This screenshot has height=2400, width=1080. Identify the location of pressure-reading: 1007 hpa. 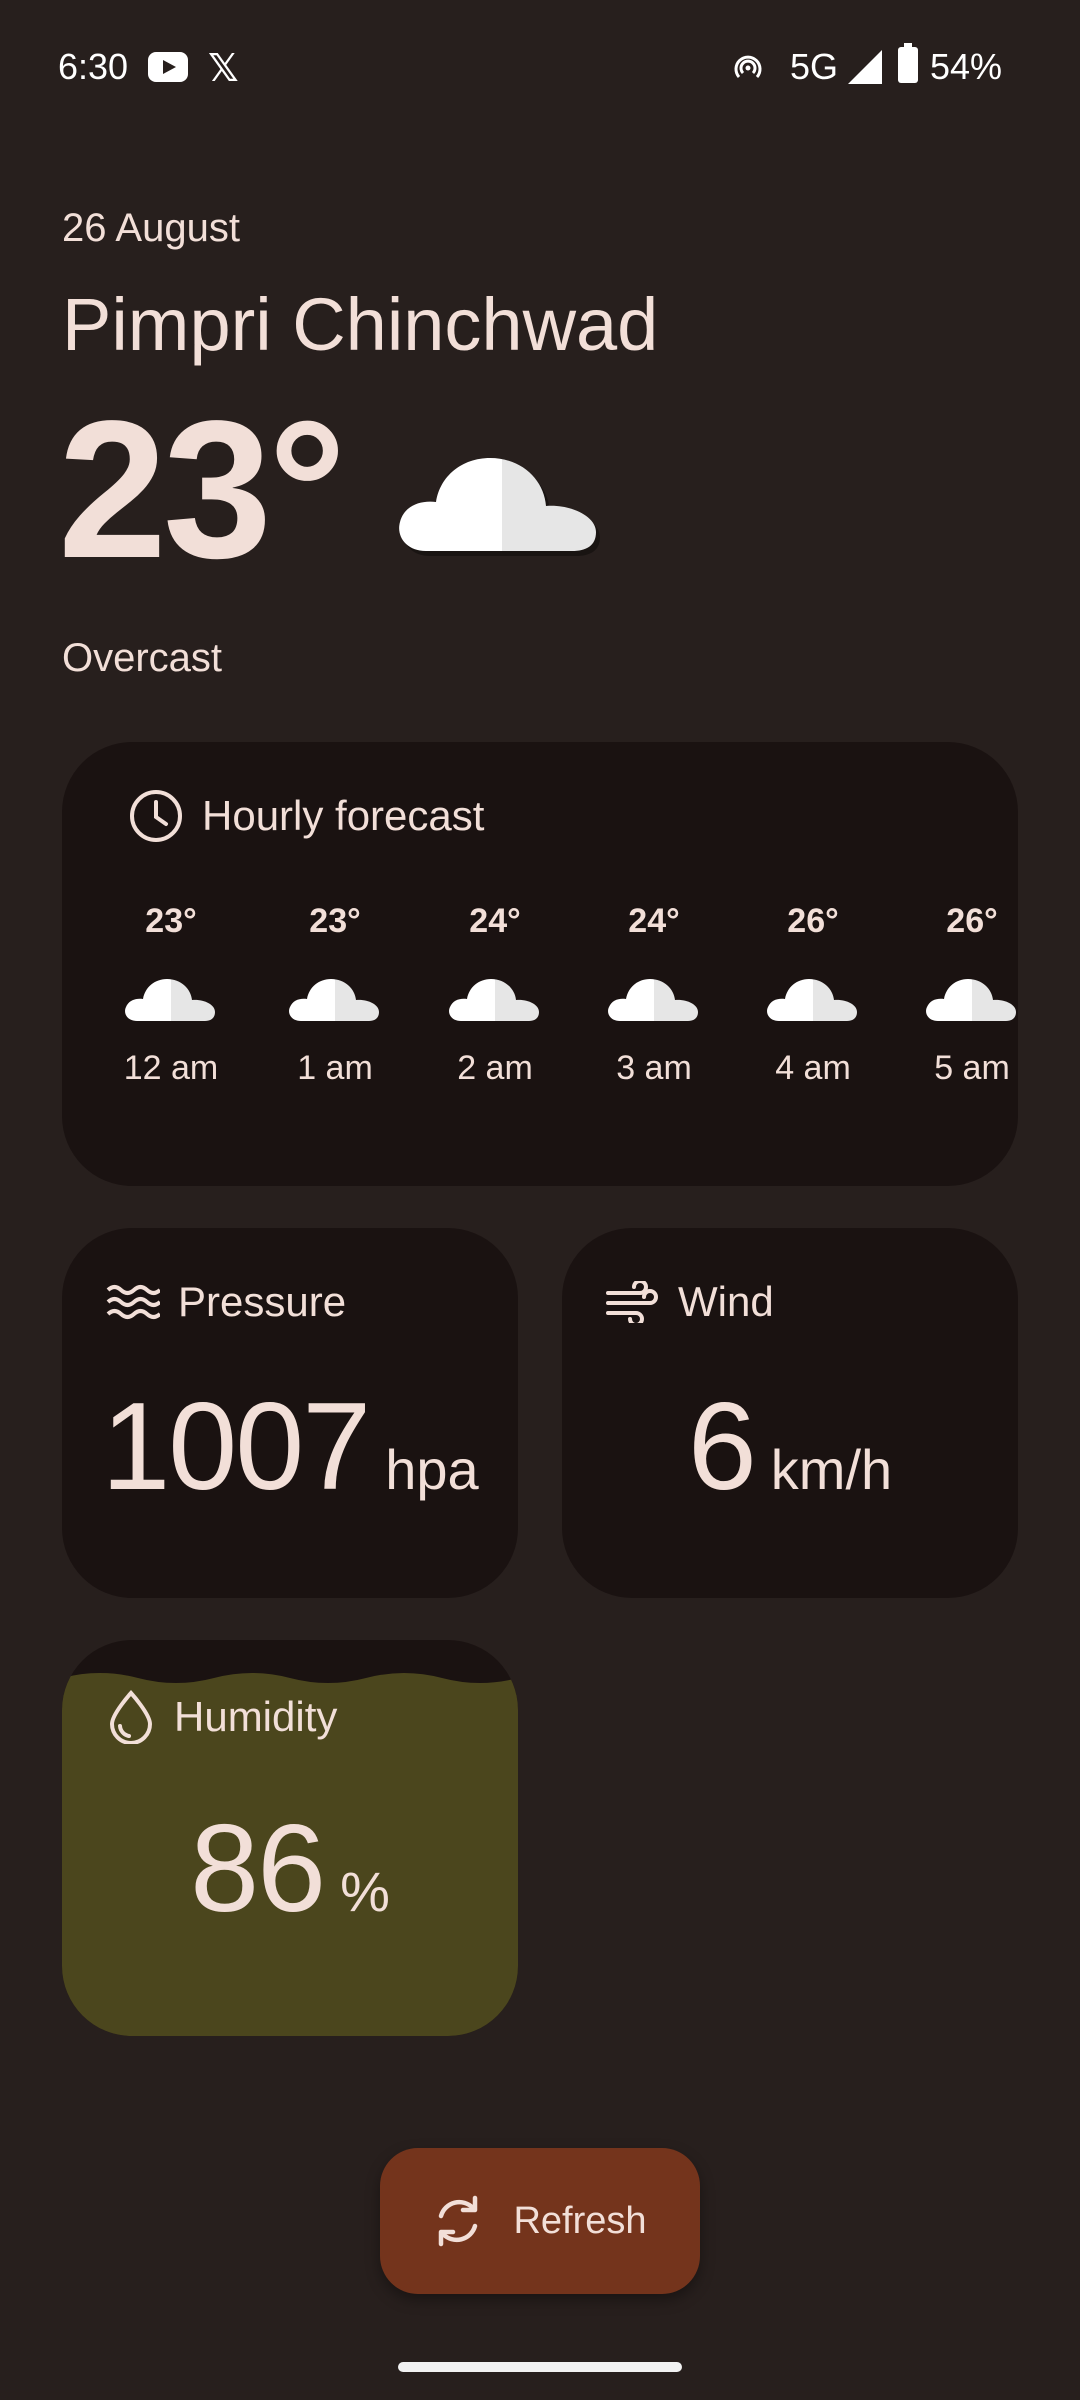
(290, 1447).